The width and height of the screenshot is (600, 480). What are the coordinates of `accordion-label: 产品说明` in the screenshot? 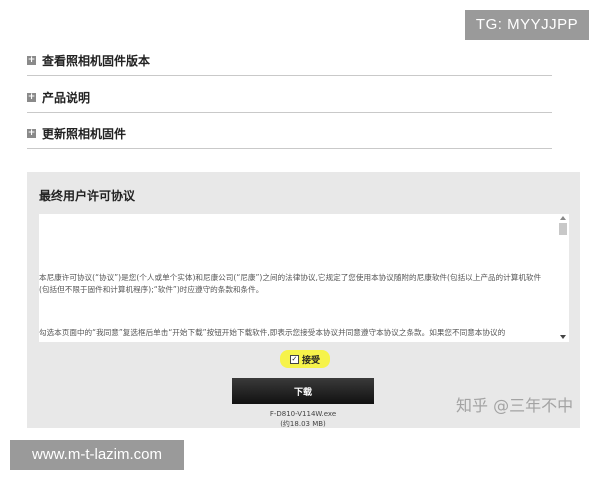 It's located at (66, 97).